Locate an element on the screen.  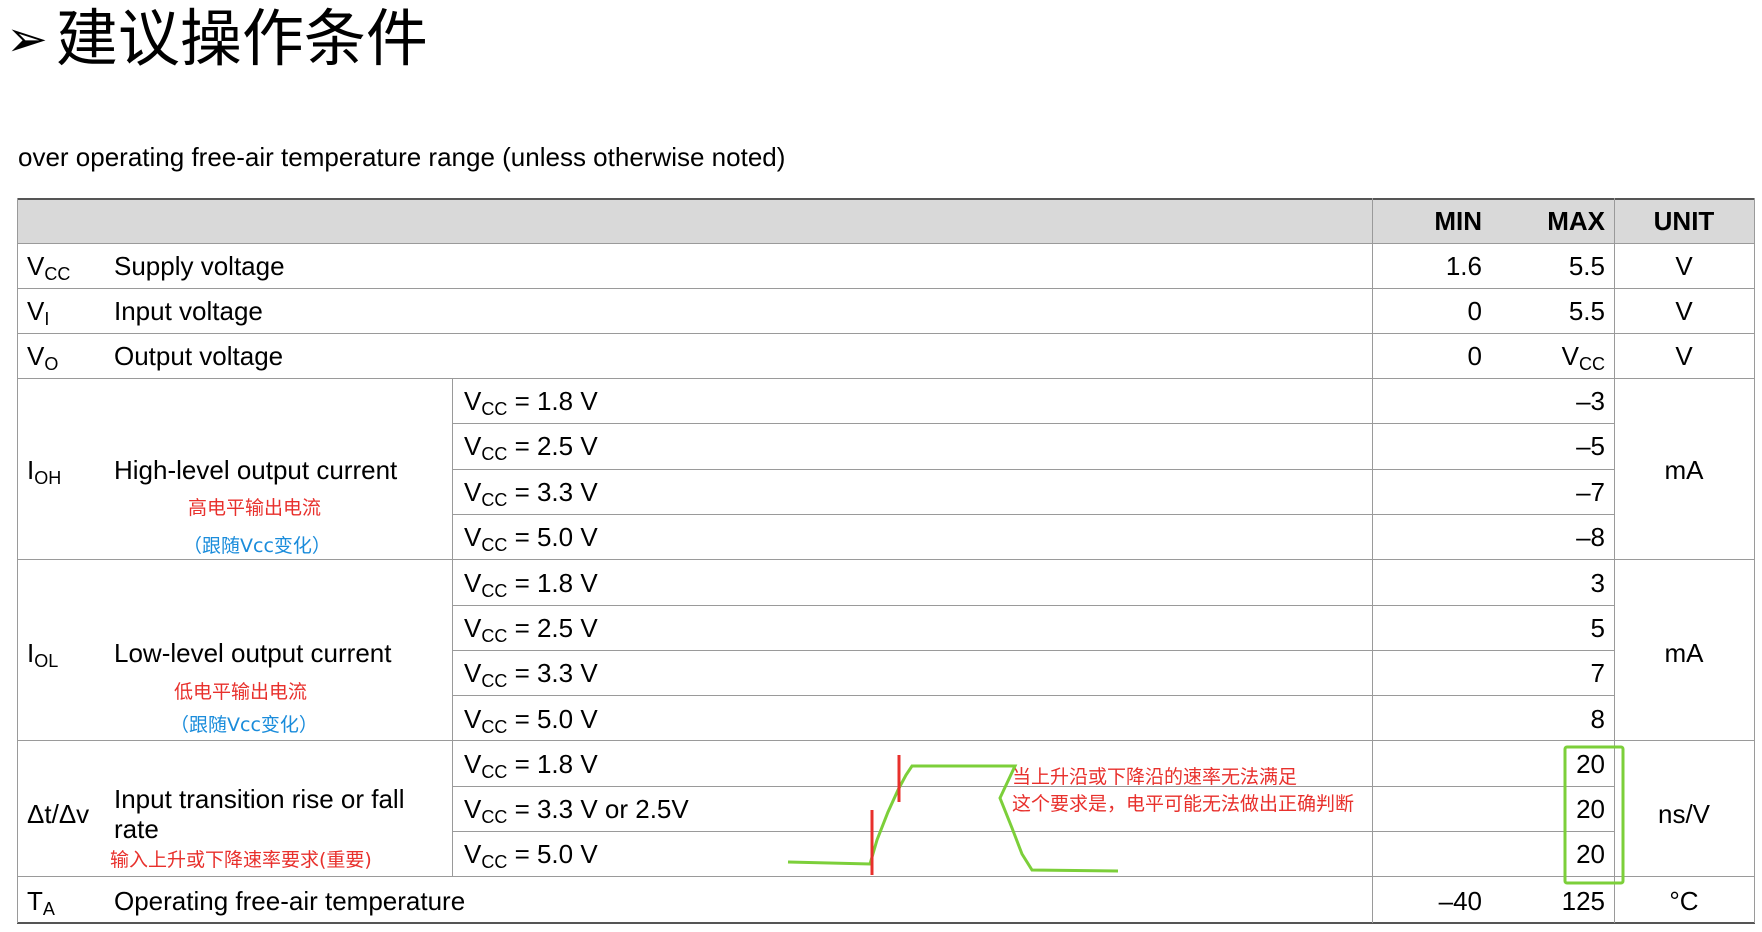
vo-symbol: VO is located at coordinates (43, 357).